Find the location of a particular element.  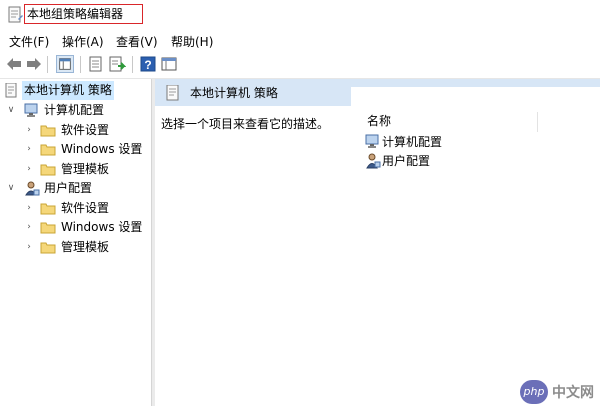

tree-item-computer-config: ∨ 计算机配置 is located at coordinates (75, 110).